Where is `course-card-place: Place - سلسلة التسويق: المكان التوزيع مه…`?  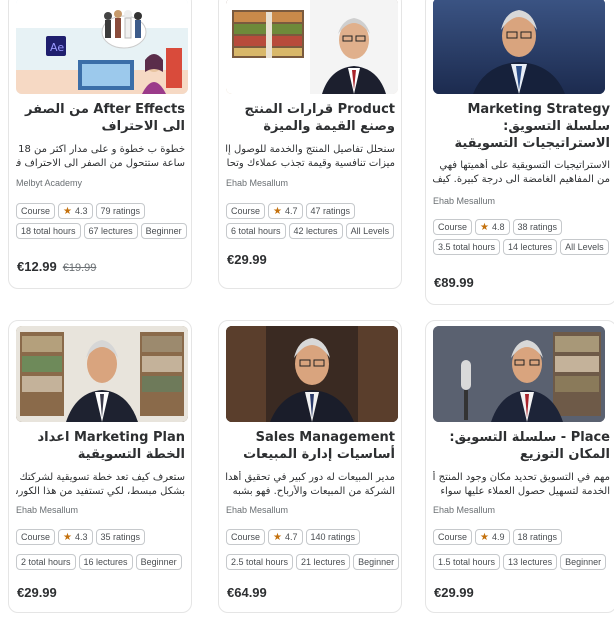 course-card-place: Place - سلسلة التسويق: المكان التوزيع مه… is located at coordinates (519, 466).